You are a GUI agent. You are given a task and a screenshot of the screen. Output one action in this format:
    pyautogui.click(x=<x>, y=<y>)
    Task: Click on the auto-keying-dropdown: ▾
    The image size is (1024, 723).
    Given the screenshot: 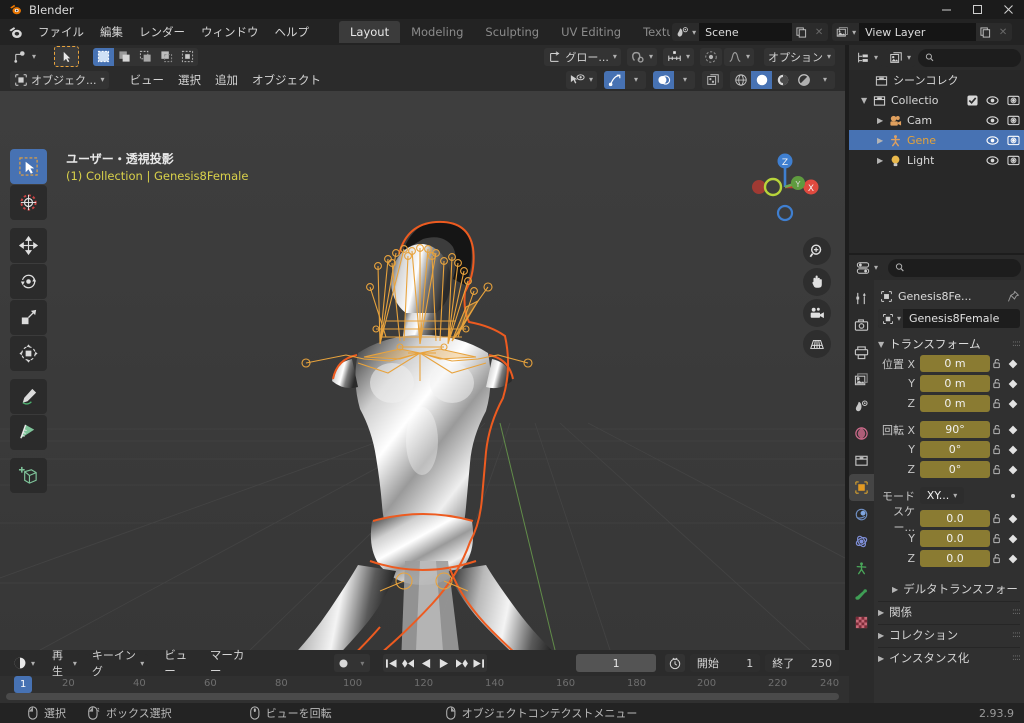 What is the action you would take?
    pyautogui.click(x=361, y=663)
    